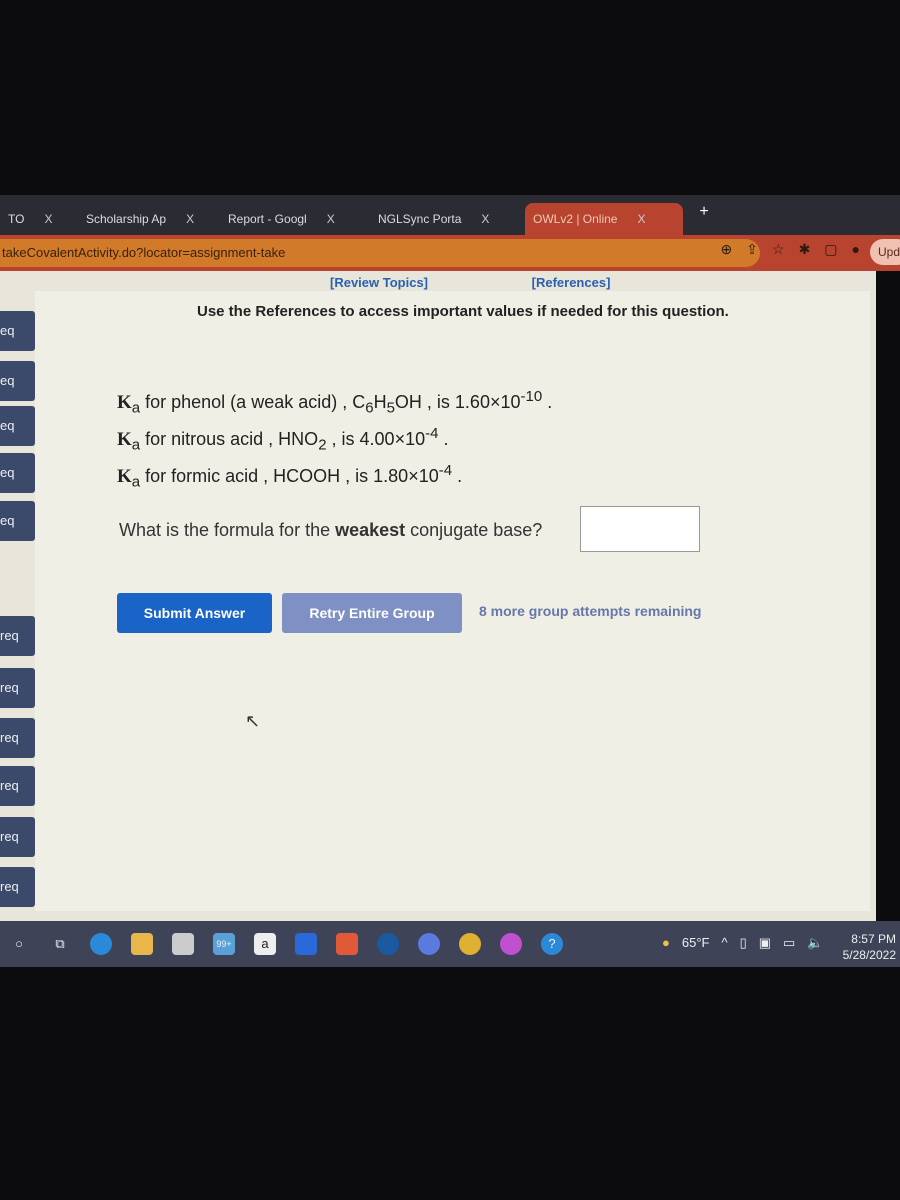 This screenshot has width=900, height=1200. I want to click on extensions-icon: ✱, so click(805, 249).